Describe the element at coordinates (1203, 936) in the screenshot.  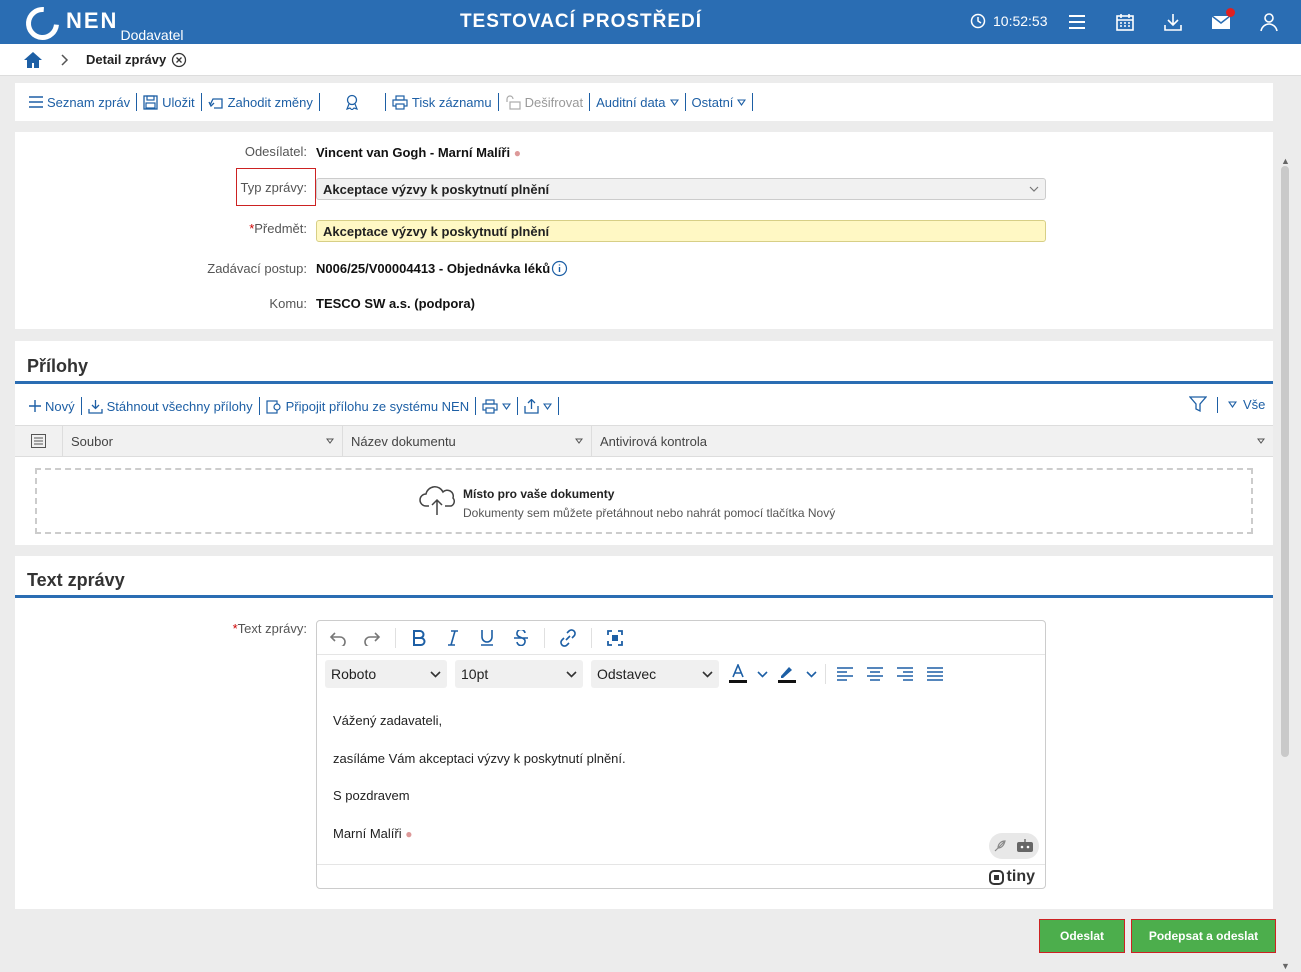
I see `sign-and-send-button: Podepsat a odeslat` at that location.